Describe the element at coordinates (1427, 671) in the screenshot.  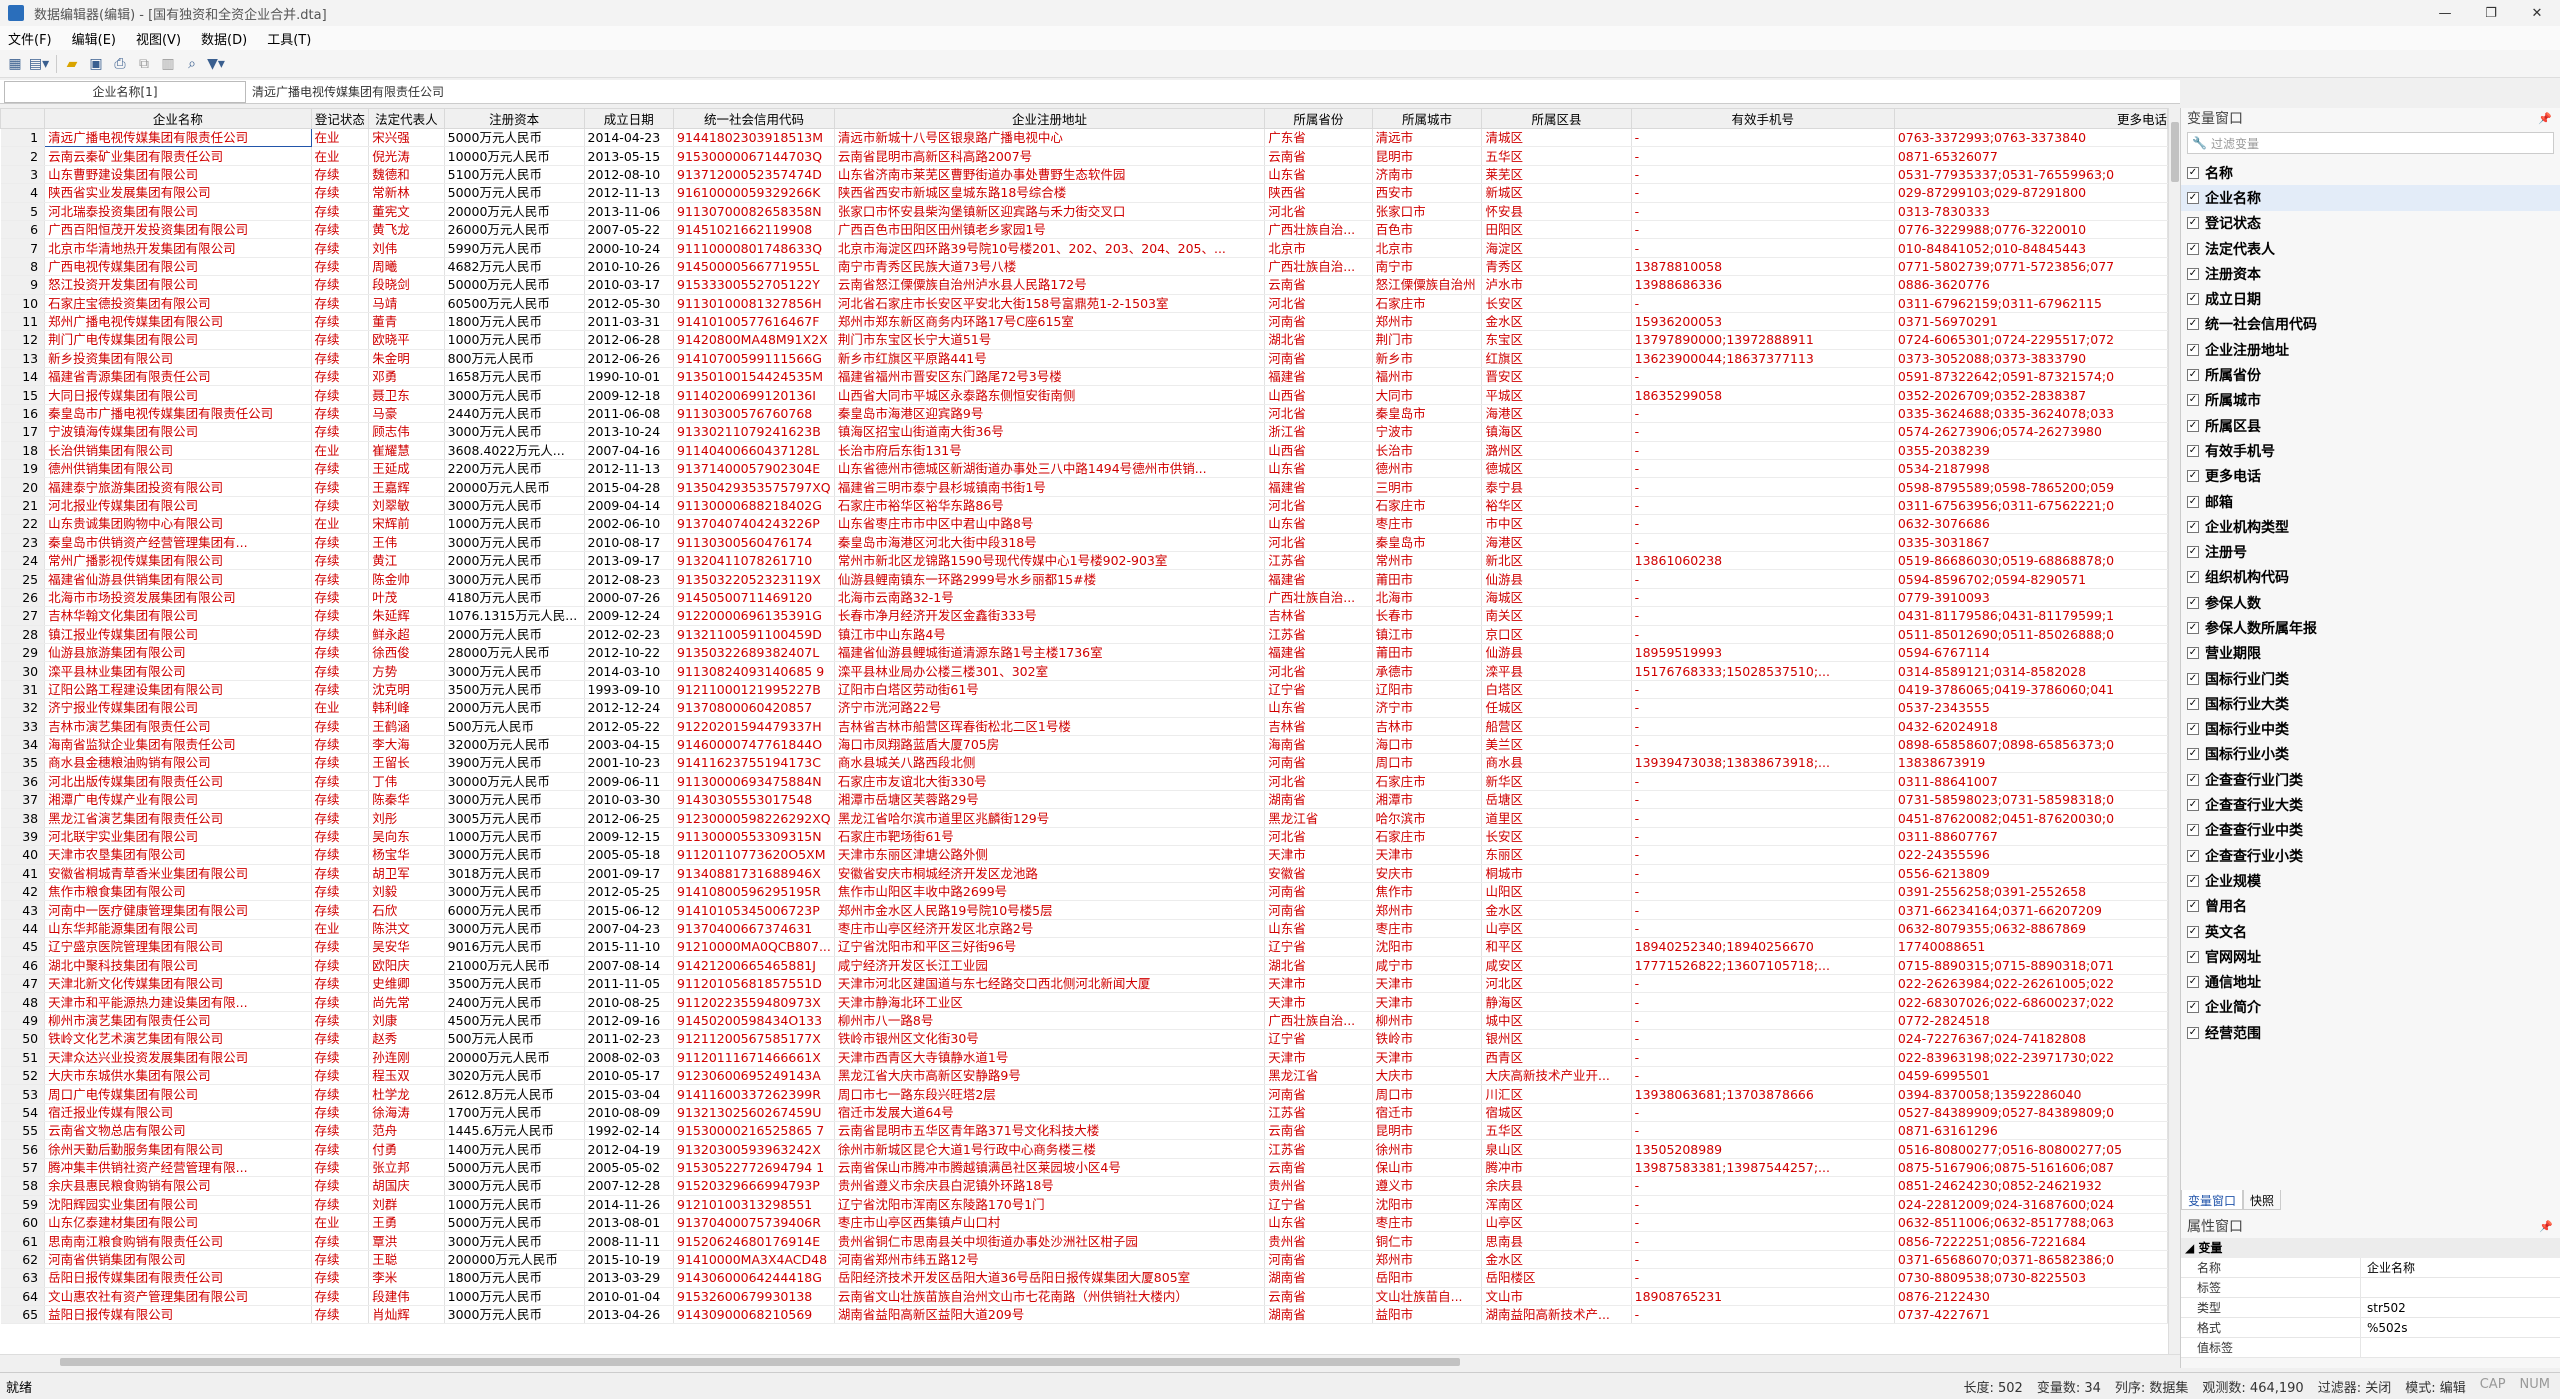
I see `table-cell: 承德市` at that location.